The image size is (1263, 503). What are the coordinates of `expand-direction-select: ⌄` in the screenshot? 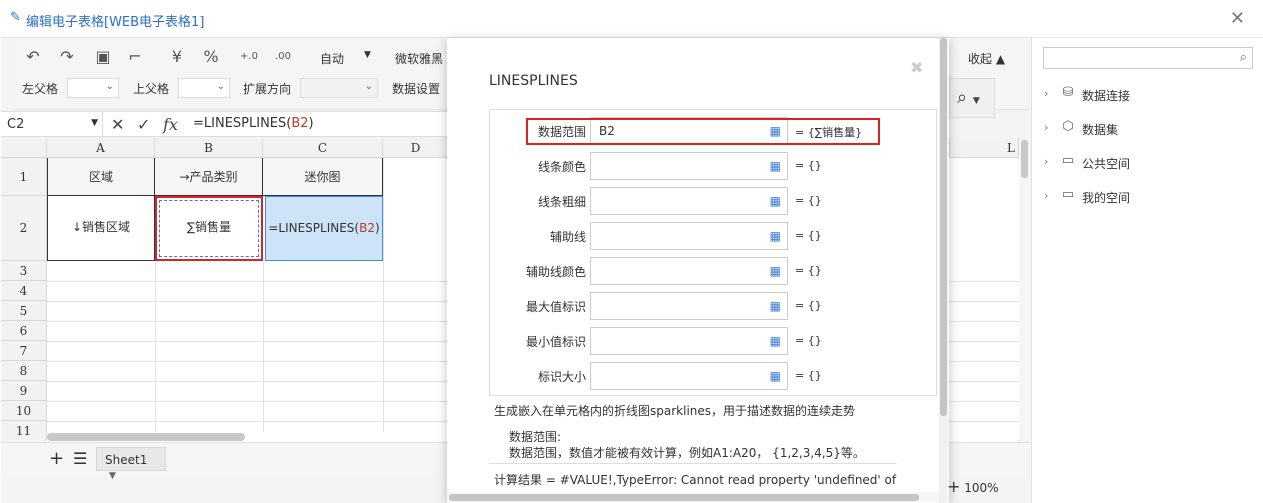 It's located at (339, 88).